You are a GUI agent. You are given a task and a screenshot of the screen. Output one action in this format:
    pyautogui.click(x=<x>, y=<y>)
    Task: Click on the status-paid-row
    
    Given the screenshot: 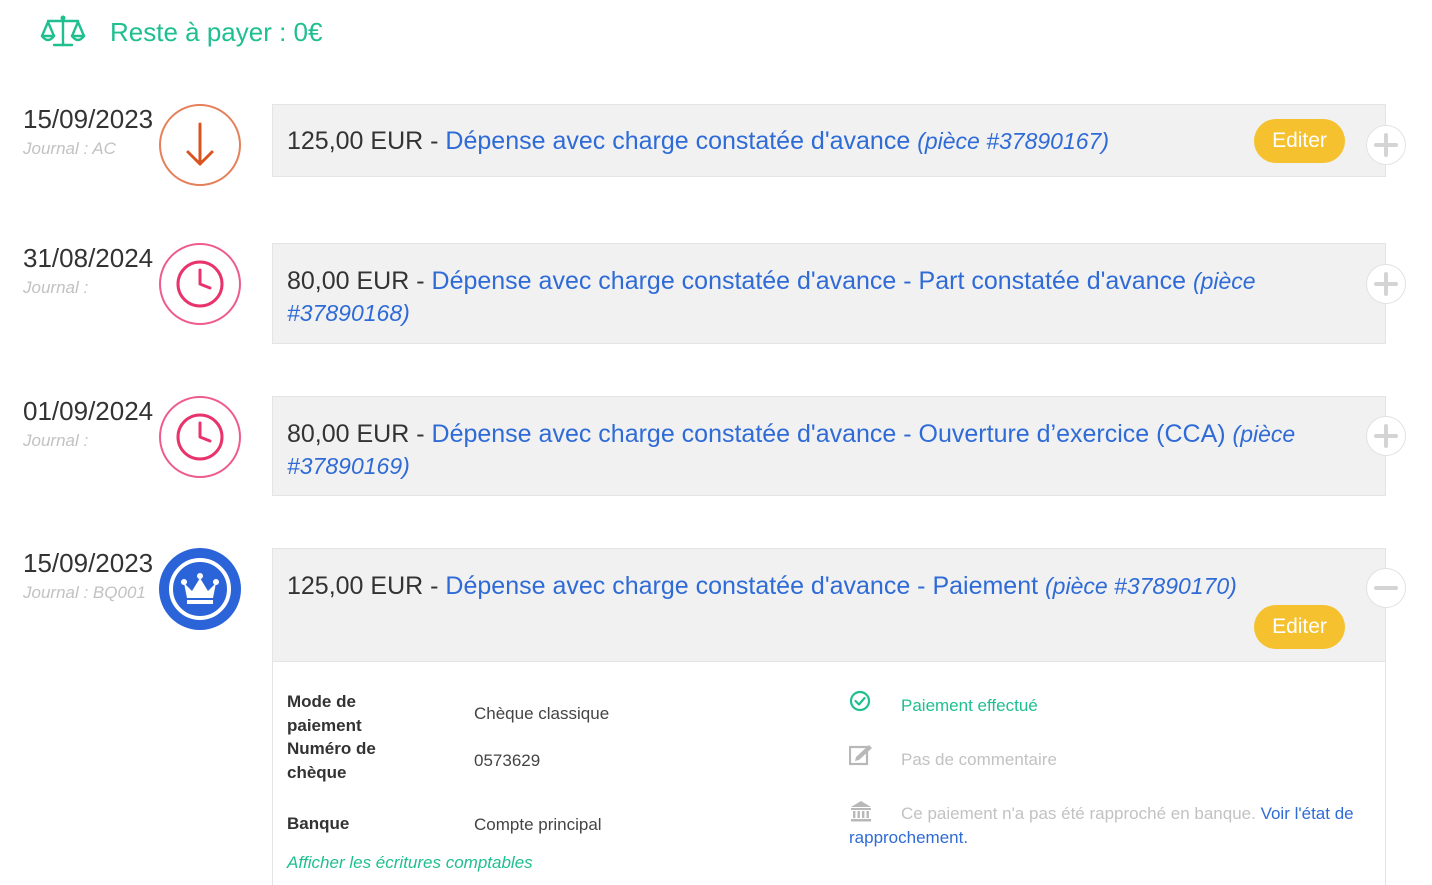 What is the action you would take?
    pyautogui.click(x=861, y=702)
    